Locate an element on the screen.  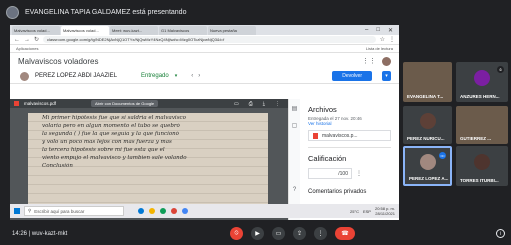
star-icon: ☆ is located at coordinates (382, 39).